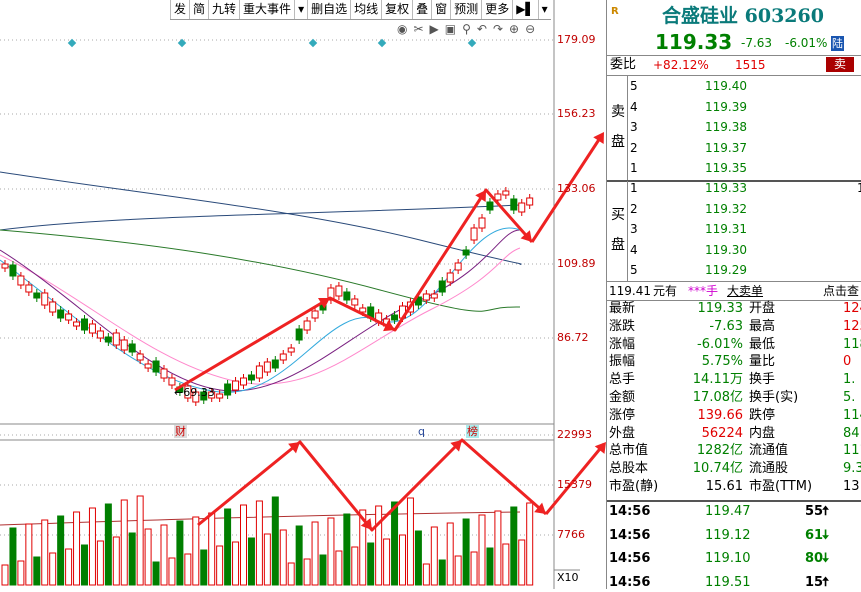 Image resolution: width=861 pixels, height=592 pixels. What do you see at coordinates (762, 326) in the screenshot?
I see `stat-label: 最高` at bounding box center [762, 326].